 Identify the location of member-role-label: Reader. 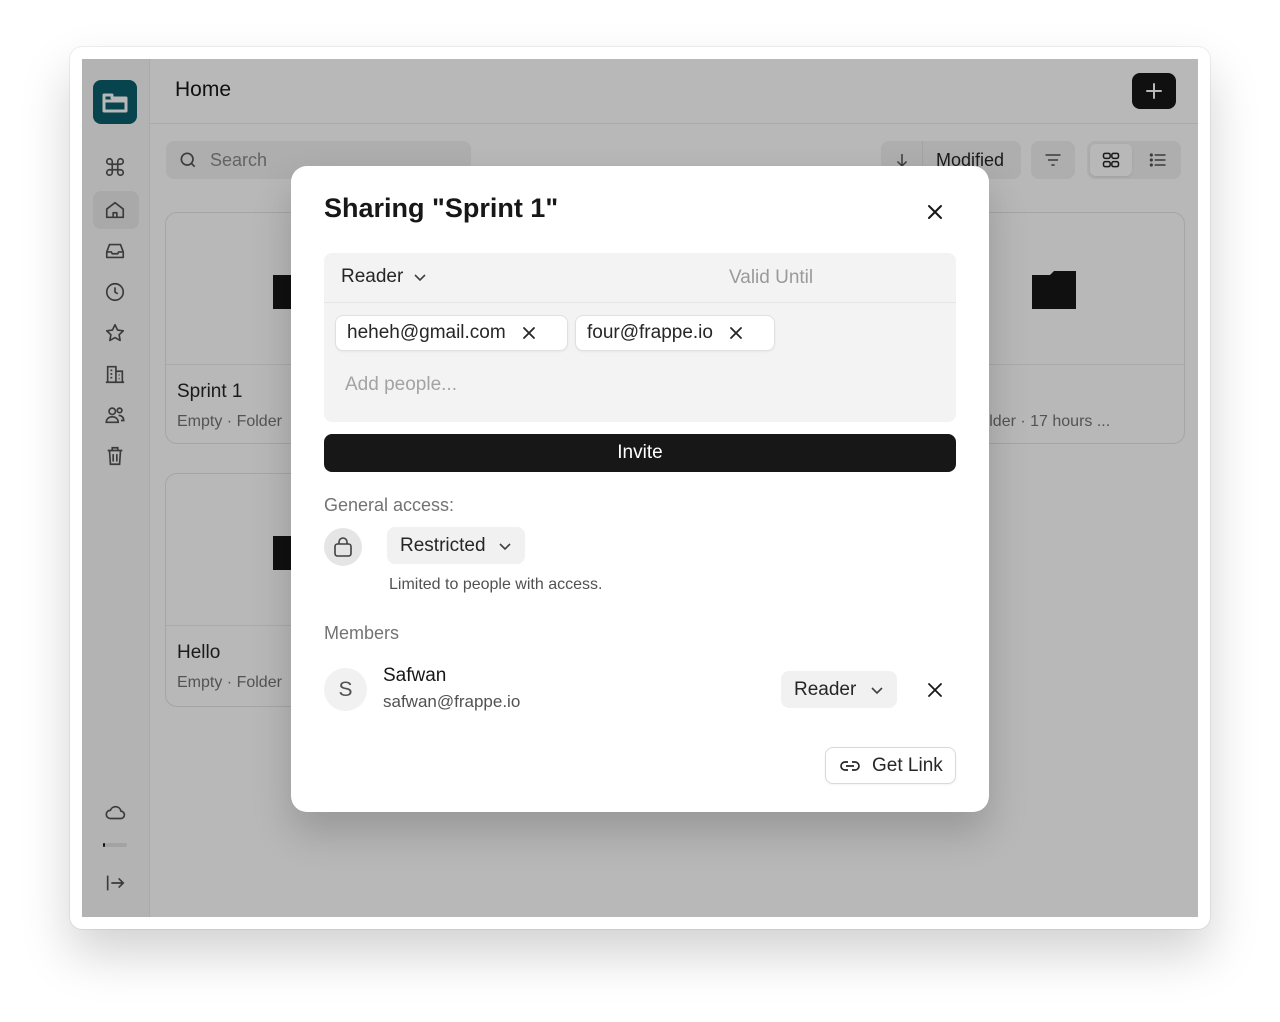
(825, 689).